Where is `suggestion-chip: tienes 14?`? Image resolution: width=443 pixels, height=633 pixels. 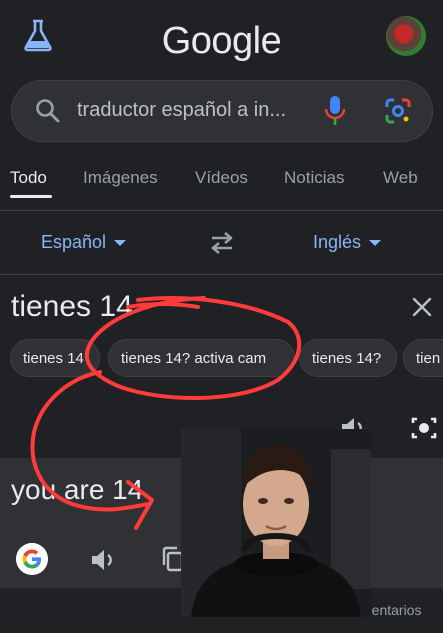
suggestion-chip: tienes 14? is located at coordinates (348, 358).